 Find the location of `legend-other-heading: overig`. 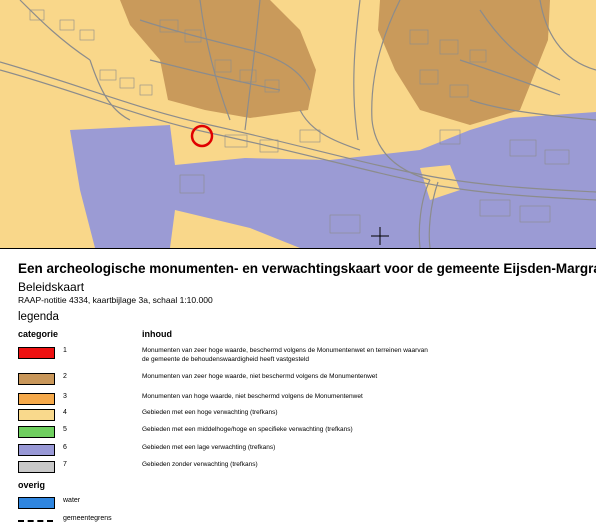

legend-other-heading: overig is located at coordinates (32, 485).